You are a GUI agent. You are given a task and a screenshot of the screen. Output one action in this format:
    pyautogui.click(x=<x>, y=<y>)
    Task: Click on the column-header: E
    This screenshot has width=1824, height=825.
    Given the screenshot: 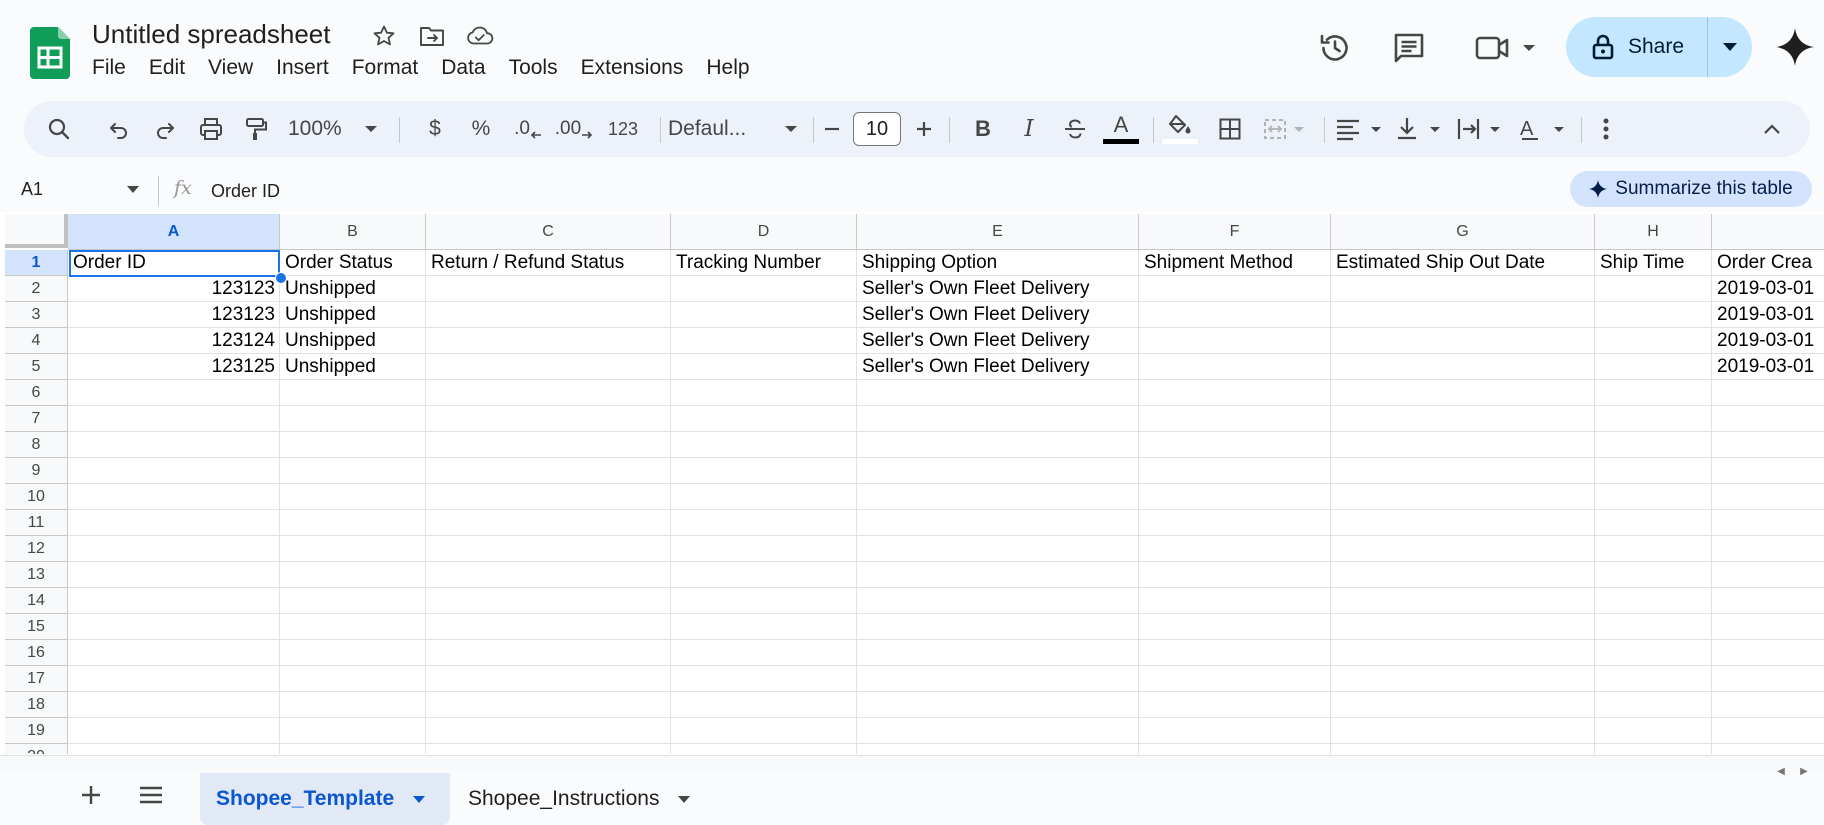 What is the action you would take?
    pyautogui.click(x=998, y=232)
    